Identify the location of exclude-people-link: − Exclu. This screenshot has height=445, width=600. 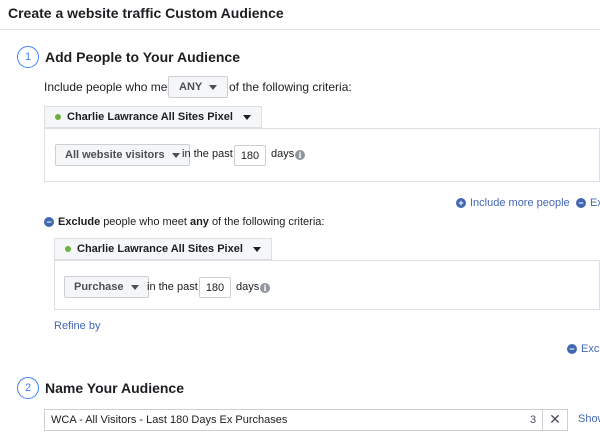
(588, 203).